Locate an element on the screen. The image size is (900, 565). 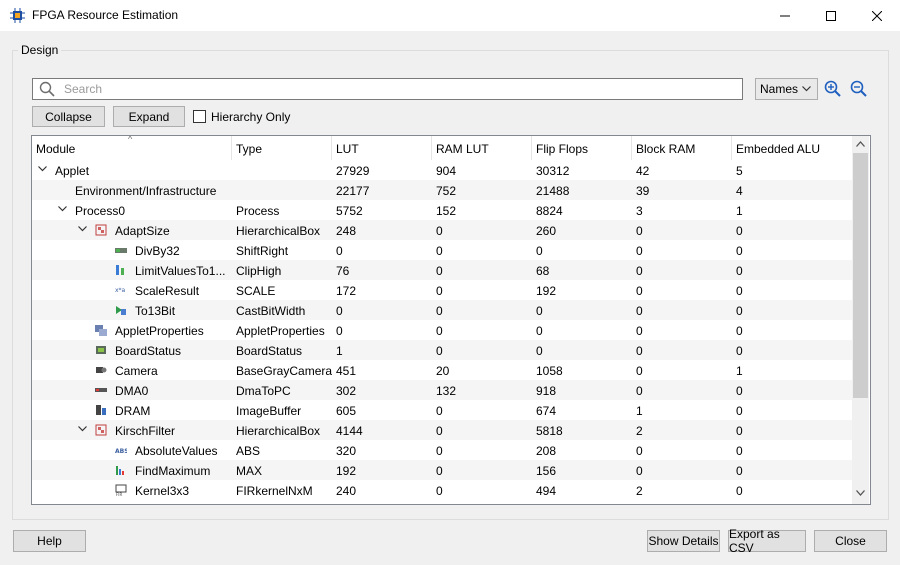
cell-type: SCALE is located at coordinates (256, 291).